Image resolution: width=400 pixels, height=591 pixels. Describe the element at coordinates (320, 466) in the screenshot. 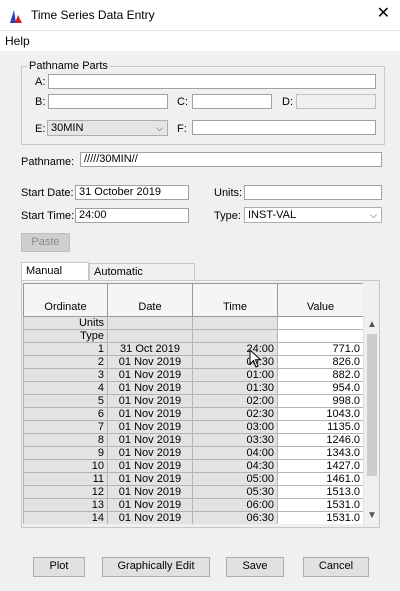

I see `value-cell: 1427.0` at that location.